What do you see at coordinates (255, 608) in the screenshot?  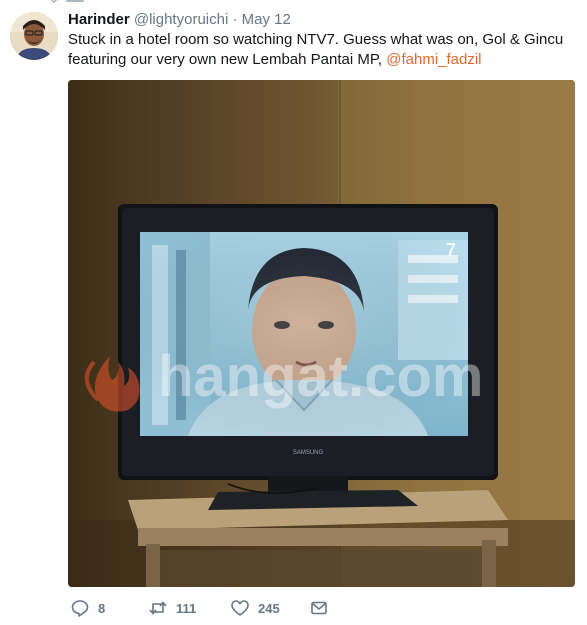 I see `like-button: 245` at bounding box center [255, 608].